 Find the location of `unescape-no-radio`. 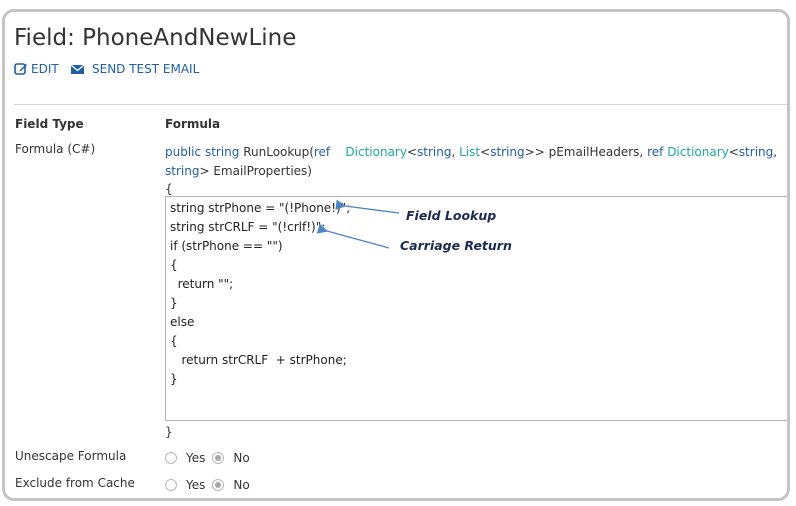

unescape-no-radio is located at coordinates (218, 458).